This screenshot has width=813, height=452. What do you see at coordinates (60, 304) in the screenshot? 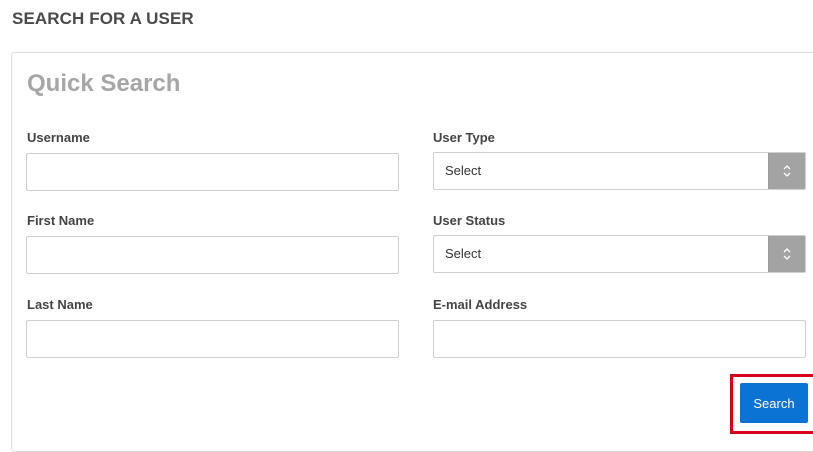
I see `last-name-label: Last Name` at bounding box center [60, 304].